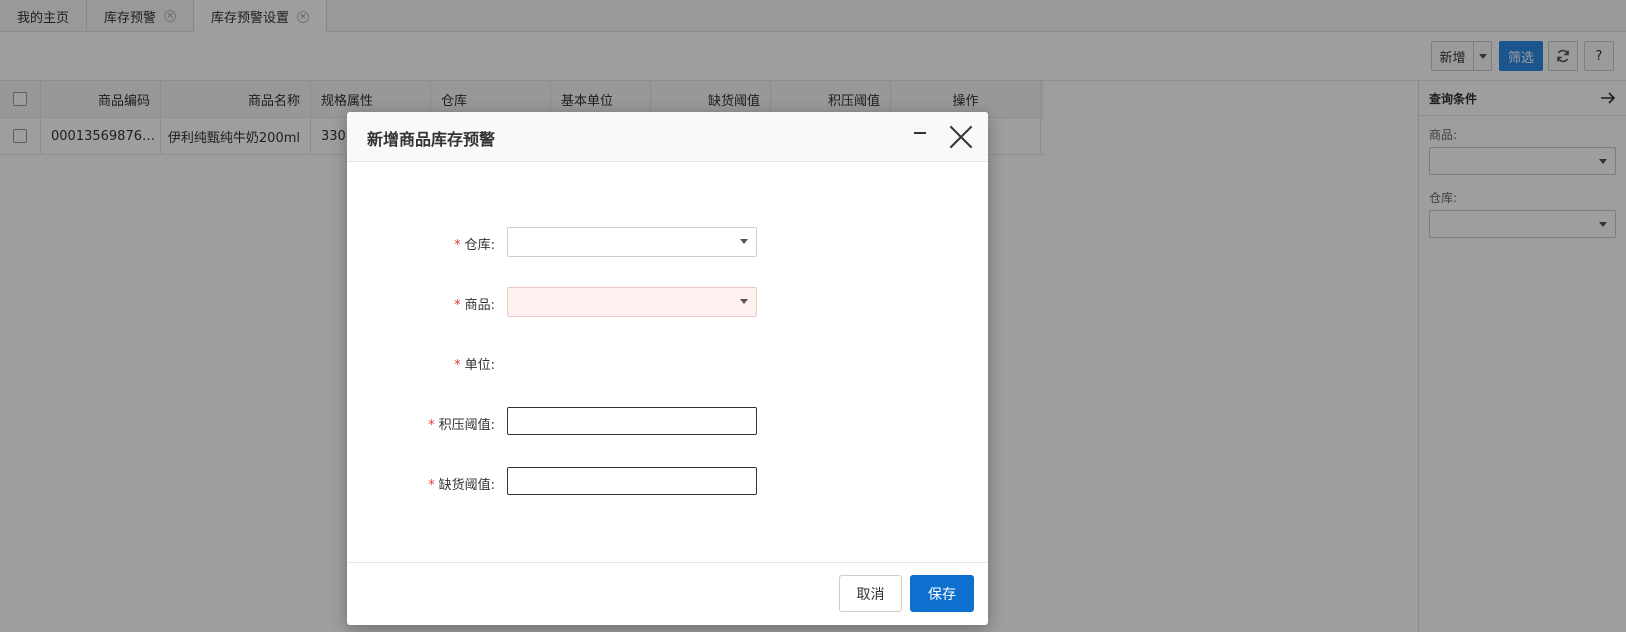 Image resolution: width=1626 pixels, height=632 pixels. I want to click on dialog-footer: 取消 保存, so click(667, 593).